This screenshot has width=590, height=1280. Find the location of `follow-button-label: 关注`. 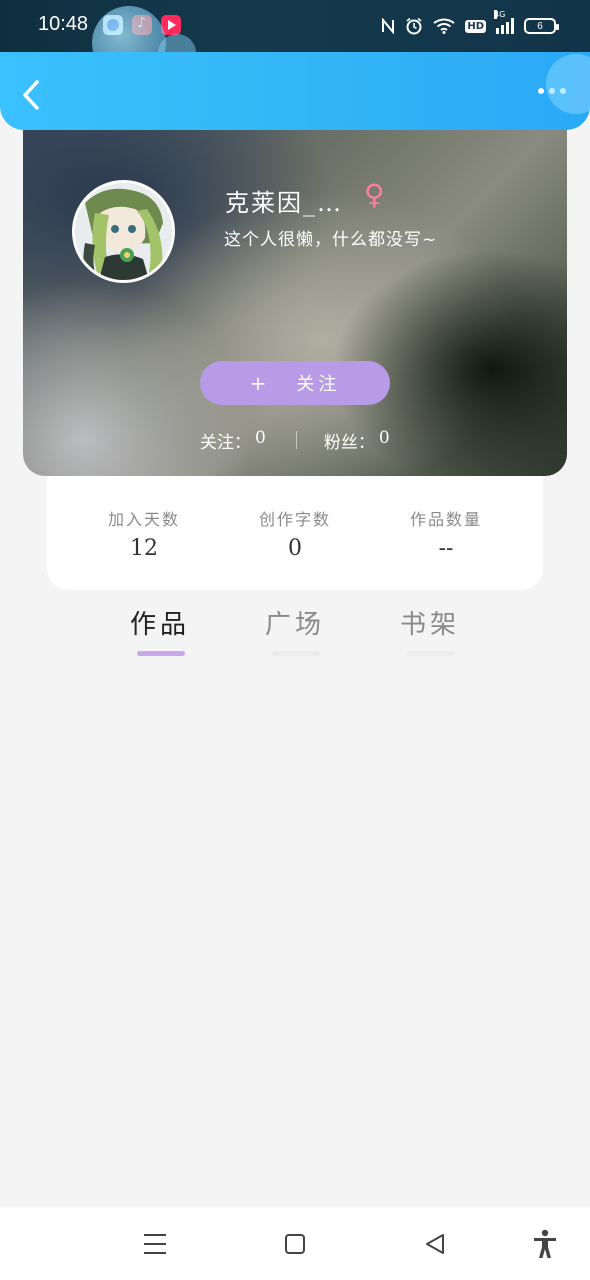

follow-button-label: 关注 is located at coordinates (318, 384).